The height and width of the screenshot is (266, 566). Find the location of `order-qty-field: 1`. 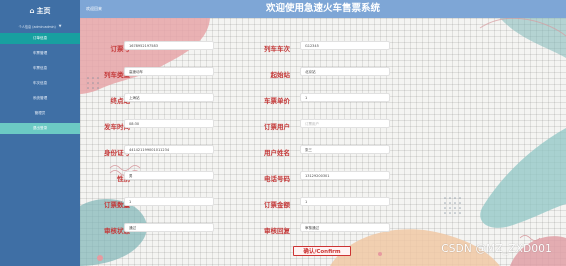

order-qty-field: 1 is located at coordinates (169, 201).